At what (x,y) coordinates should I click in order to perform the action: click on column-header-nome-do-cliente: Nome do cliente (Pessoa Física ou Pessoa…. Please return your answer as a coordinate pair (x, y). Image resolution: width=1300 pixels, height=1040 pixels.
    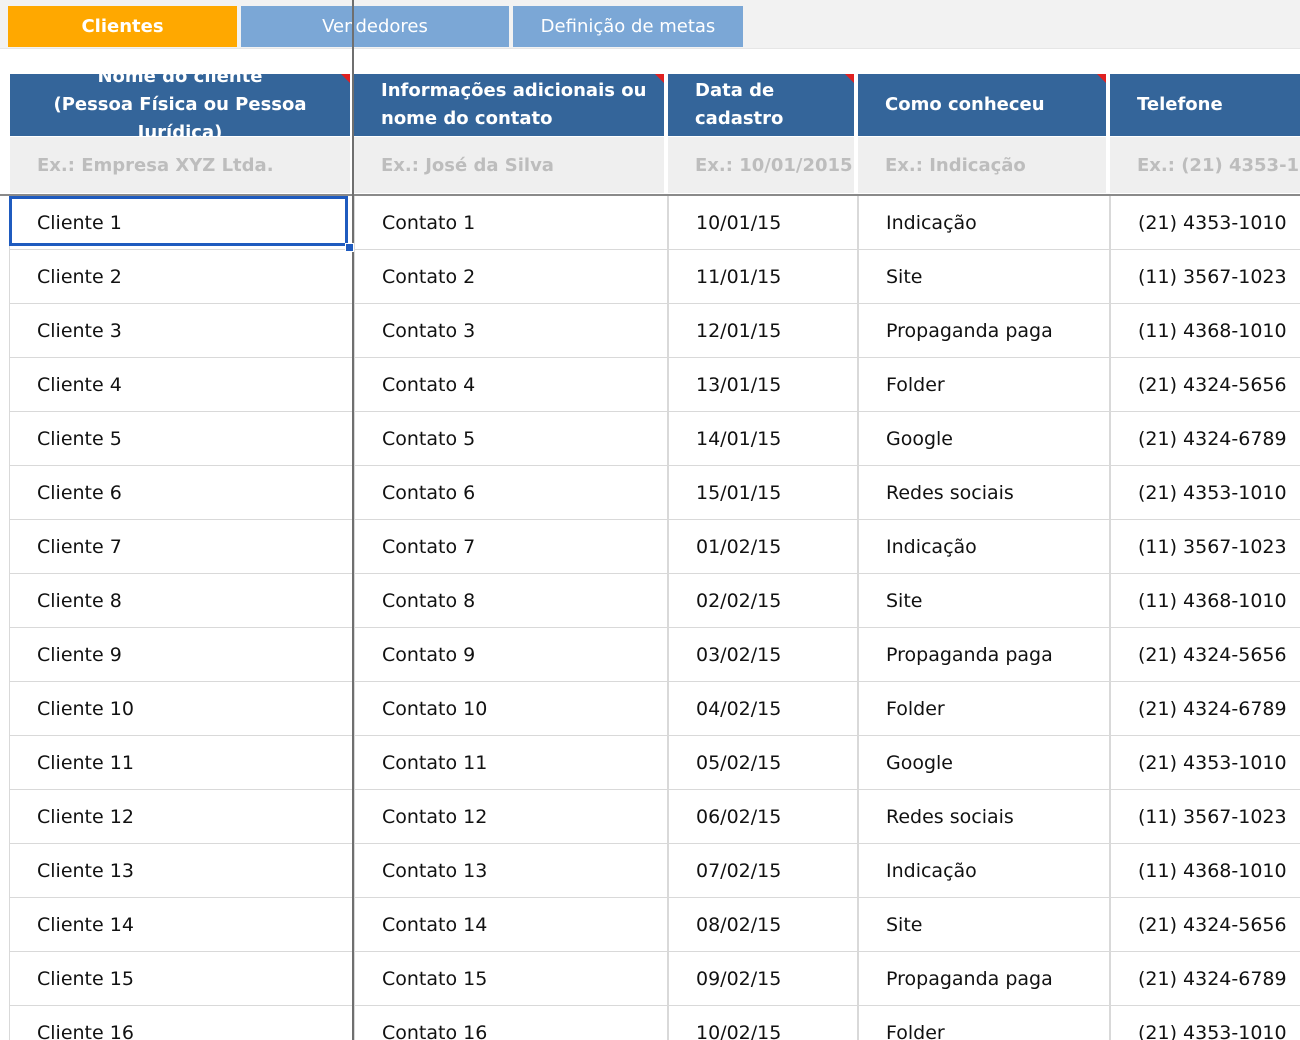
    Looking at the image, I should click on (180, 104).